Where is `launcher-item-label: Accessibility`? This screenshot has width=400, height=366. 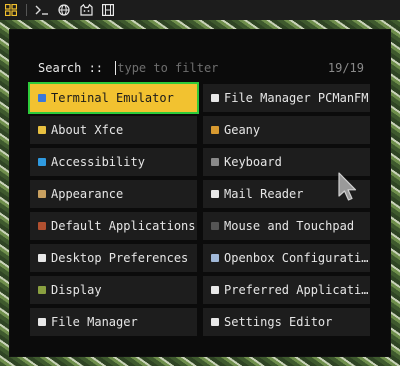 launcher-item-label: Accessibility is located at coordinates (98, 162).